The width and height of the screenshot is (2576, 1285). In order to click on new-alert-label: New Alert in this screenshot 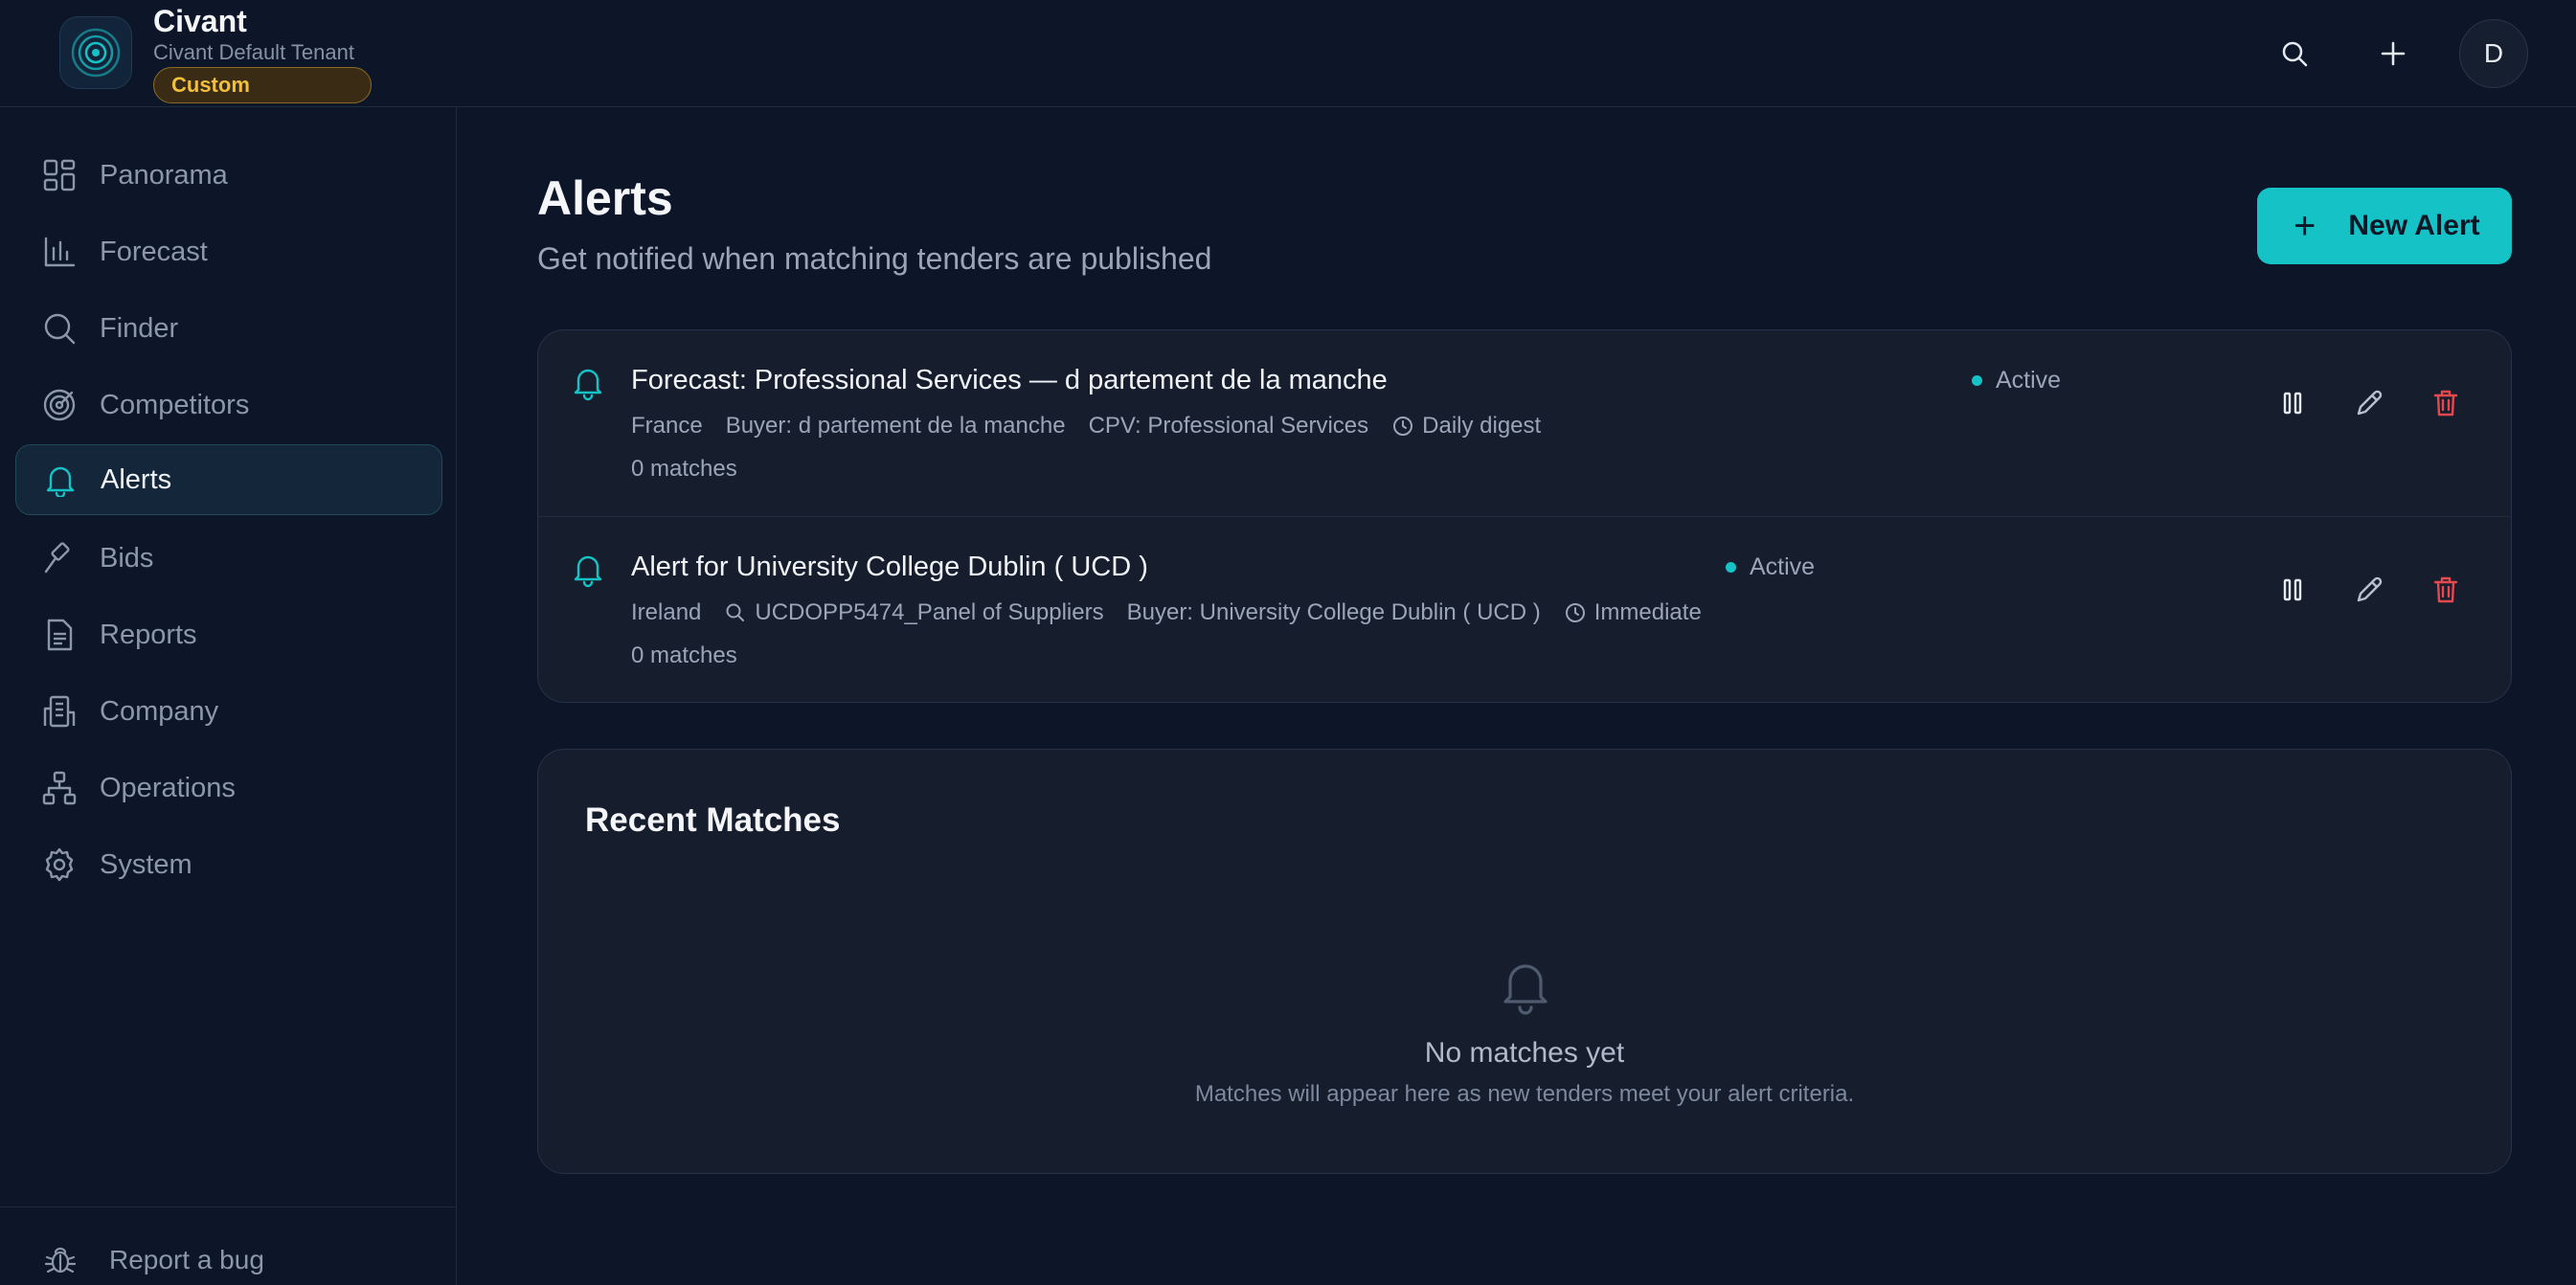, I will do `click(2414, 226)`.